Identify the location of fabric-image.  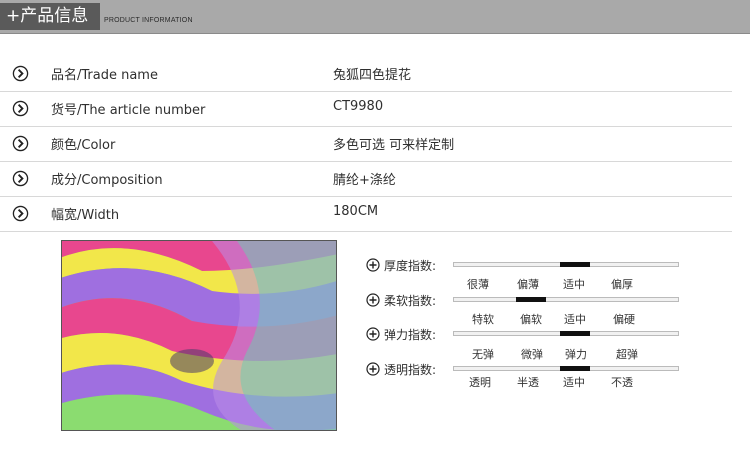
(199, 335).